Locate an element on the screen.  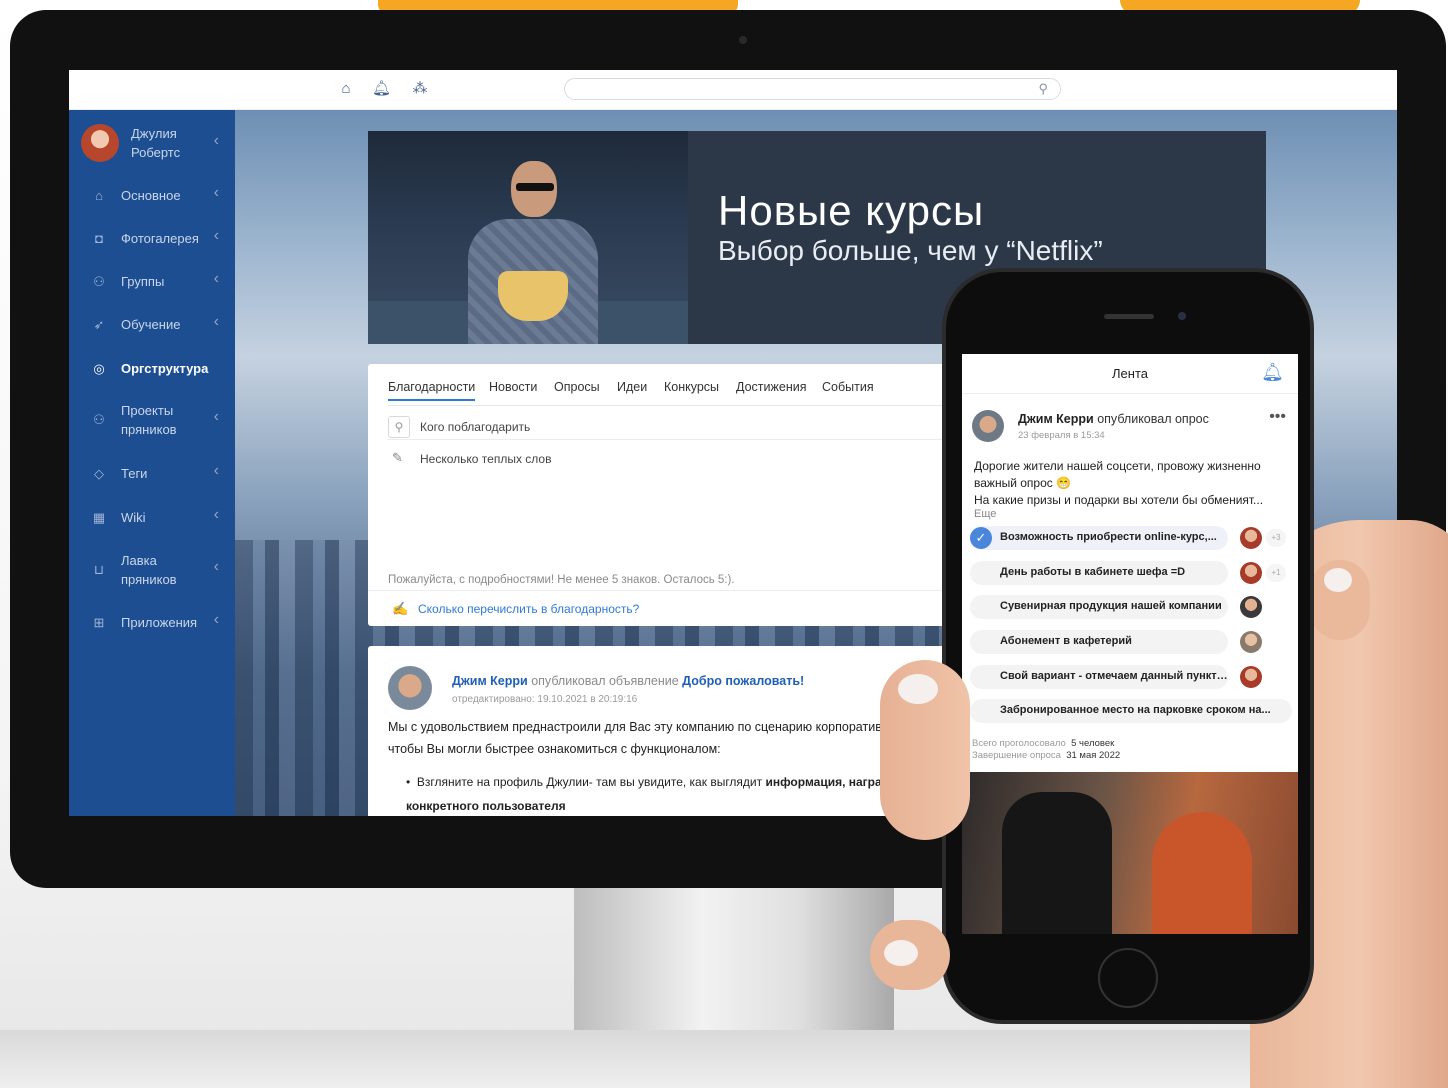
tab-events: События is located at coordinates (848, 389).